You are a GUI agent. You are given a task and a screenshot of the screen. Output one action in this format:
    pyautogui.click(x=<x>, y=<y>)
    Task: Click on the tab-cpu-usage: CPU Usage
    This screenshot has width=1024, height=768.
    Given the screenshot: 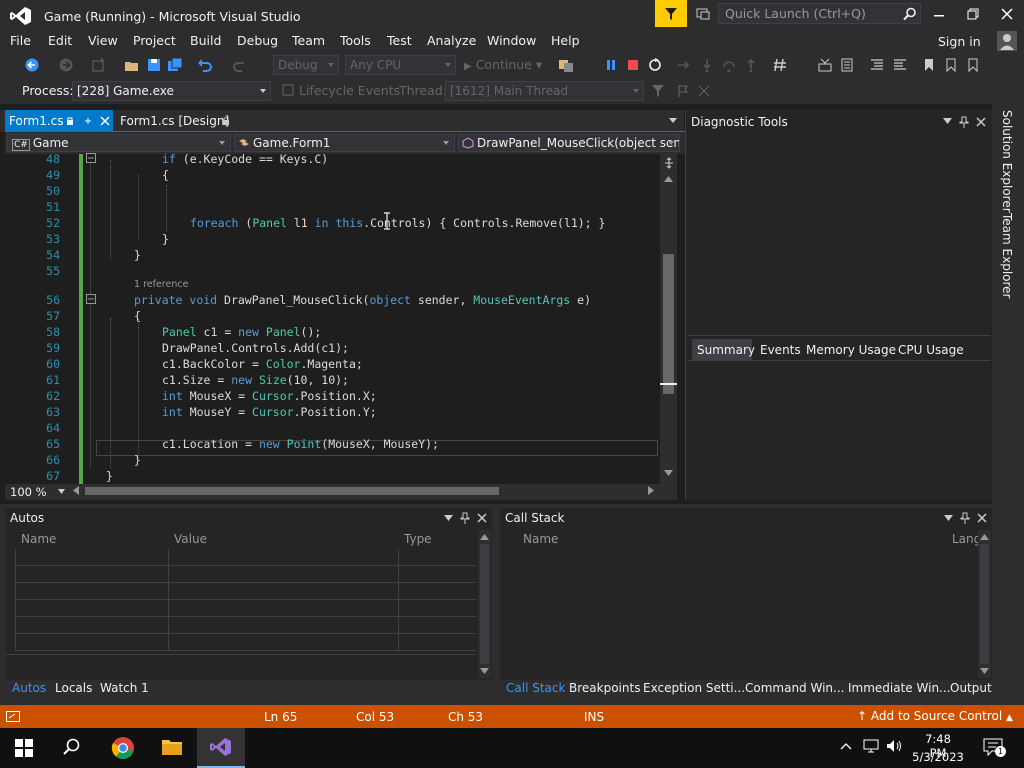 What is the action you would take?
    pyautogui.click(x=931, y=350)
    